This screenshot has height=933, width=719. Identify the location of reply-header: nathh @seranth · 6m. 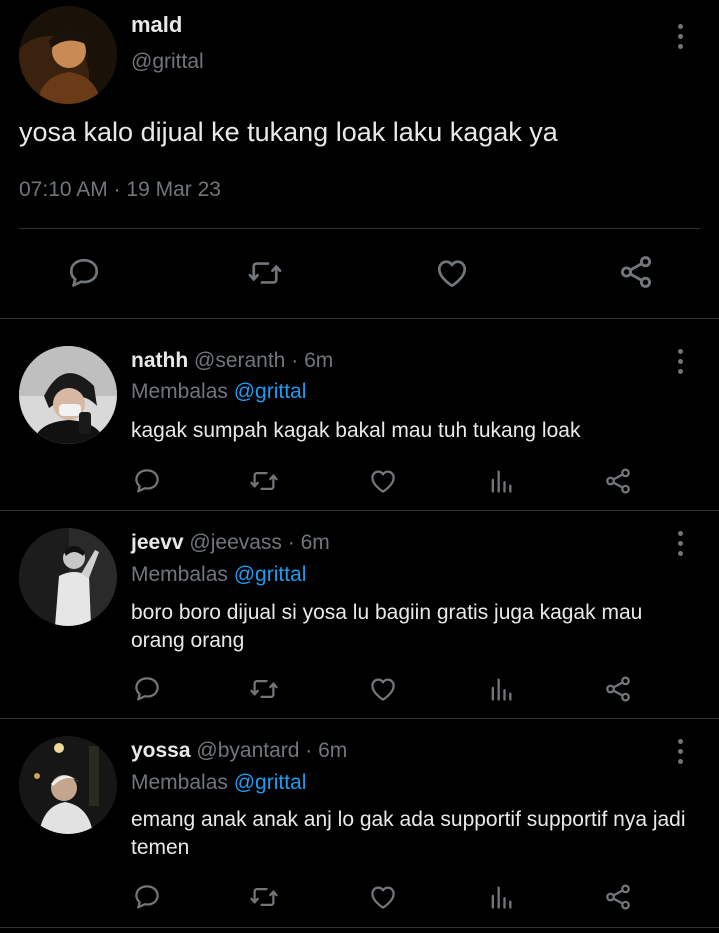
(232, 361).